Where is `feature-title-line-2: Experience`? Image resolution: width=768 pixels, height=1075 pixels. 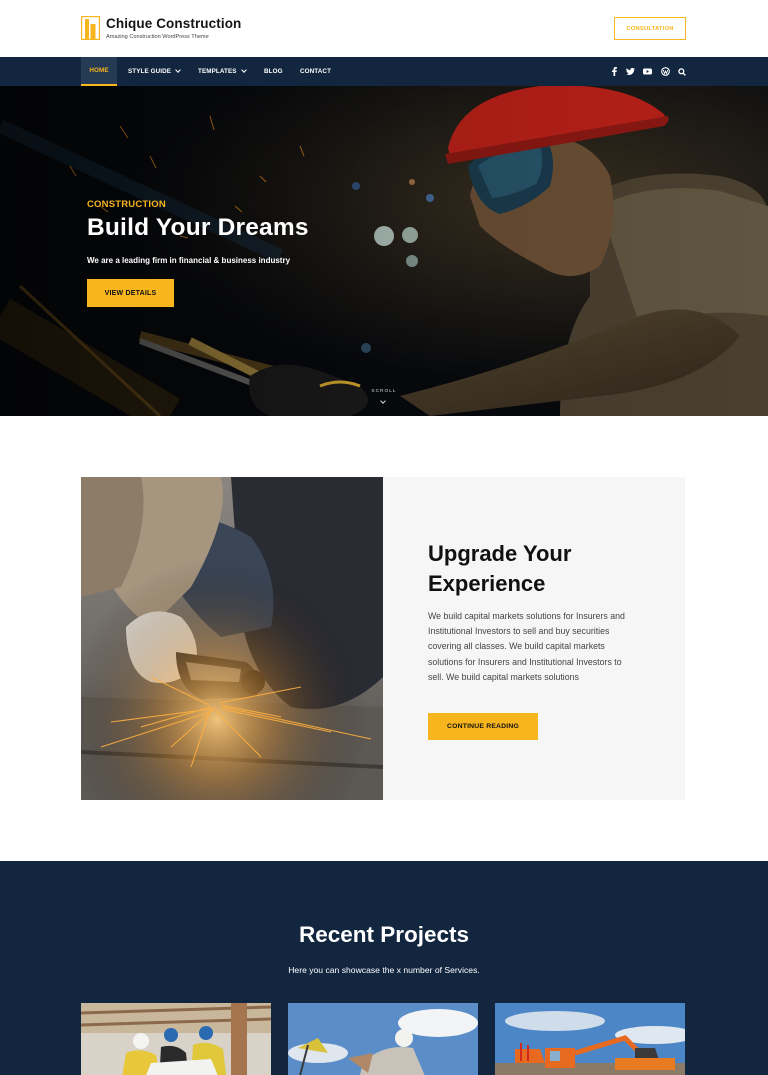 feature-title-line-2: Experience is located at coordinates (487, 583).